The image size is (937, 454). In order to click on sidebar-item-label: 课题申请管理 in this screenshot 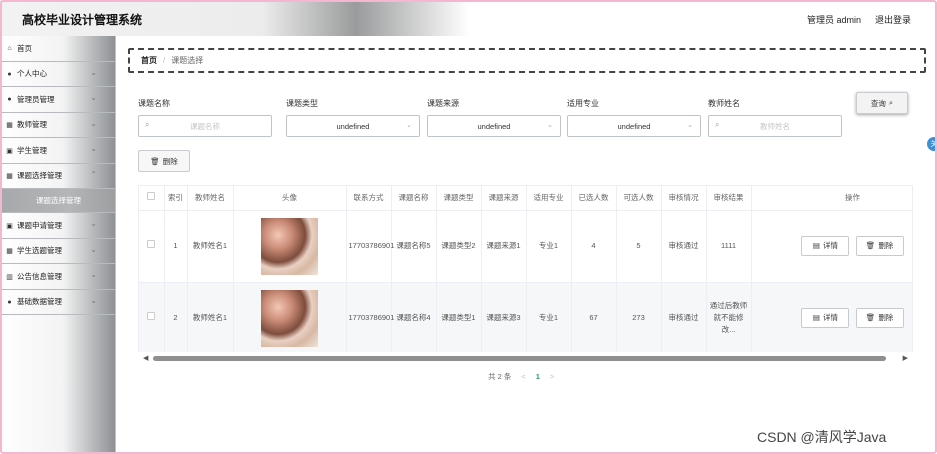, I will do `click(39, 225)`.